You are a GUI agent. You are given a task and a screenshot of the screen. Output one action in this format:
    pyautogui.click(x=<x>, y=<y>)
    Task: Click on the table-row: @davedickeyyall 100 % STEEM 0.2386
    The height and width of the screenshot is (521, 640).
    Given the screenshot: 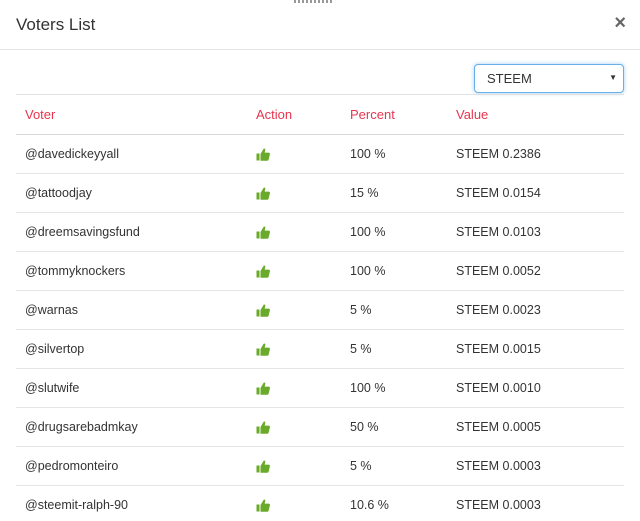 What is the action you would take?
    pyautogui.click(x=320, y=154)
    